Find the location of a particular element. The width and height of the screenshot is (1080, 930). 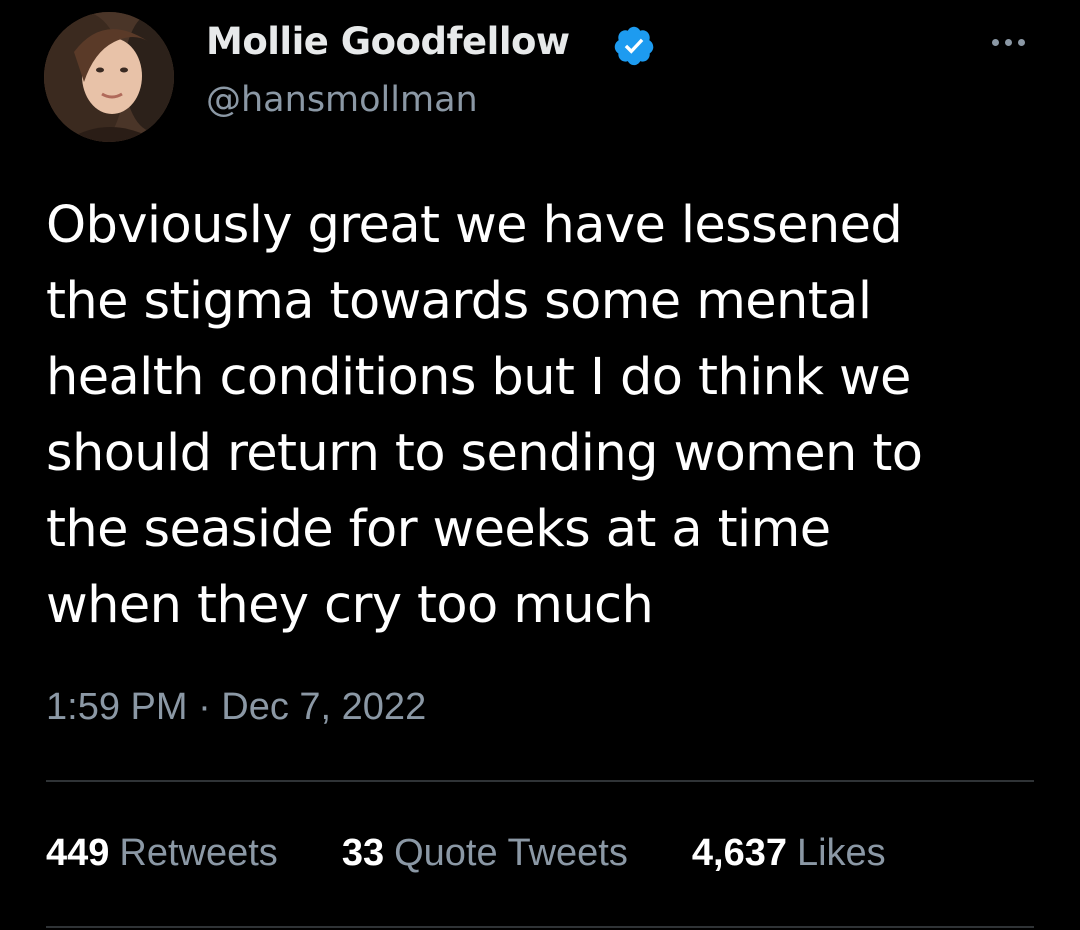

quote-tweets-count: 33 is located at coordinates (363, 853).